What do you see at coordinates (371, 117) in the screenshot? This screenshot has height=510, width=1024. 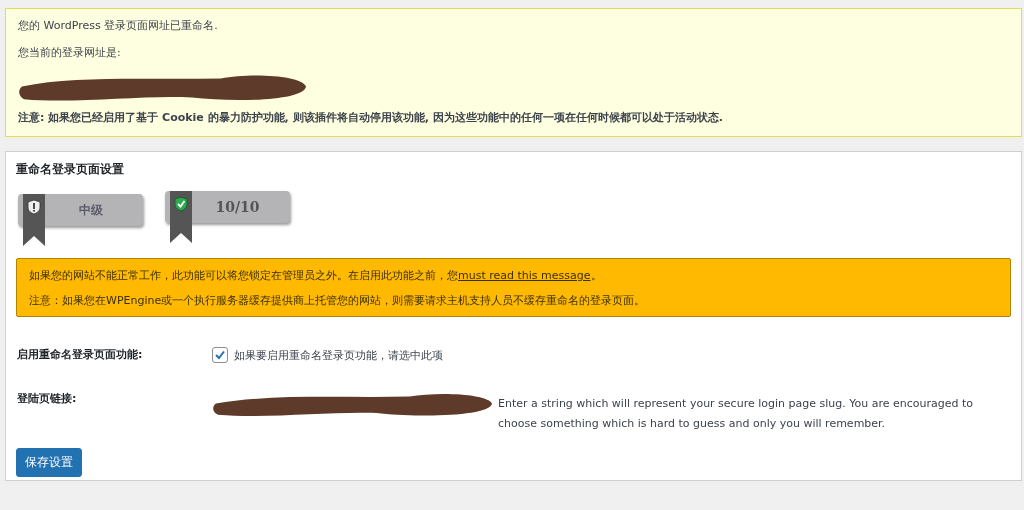 I see `notice-note: 注意: 如果您已经启用了基于 Cookie 的暴力防护功能, 则该插件将自动停用该功能, 因为这些功能中的任何一项在任何时候都可以处于活动状态.` at bounding box center [371, 117].